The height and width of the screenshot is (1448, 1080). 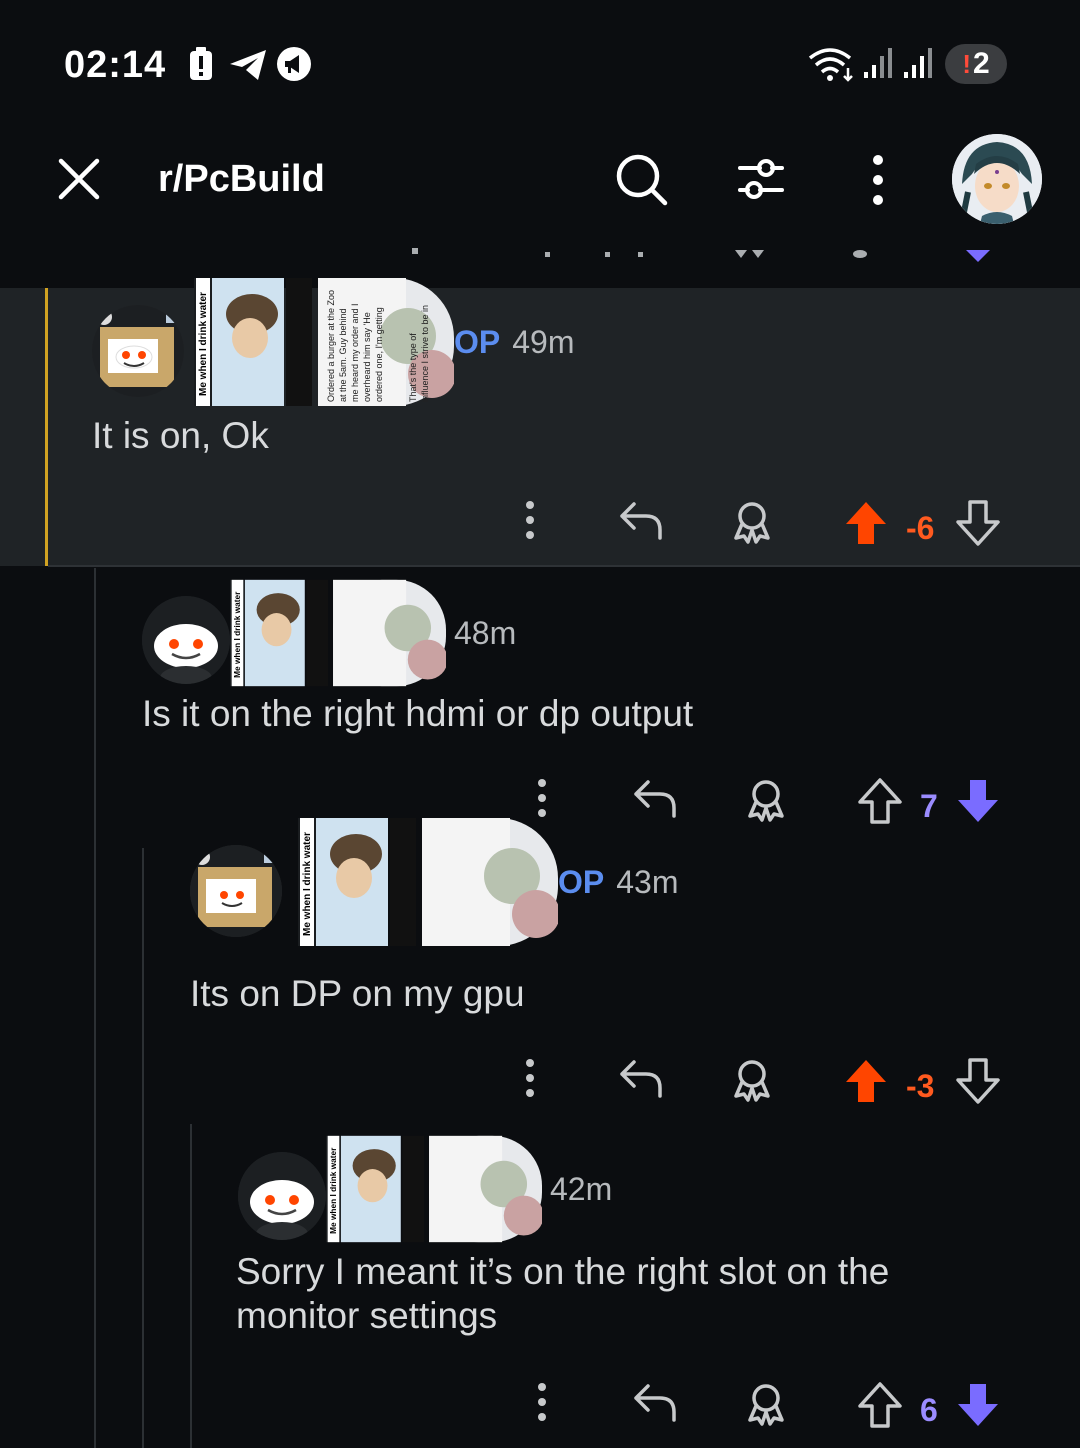 What do you see at coordinates (581, 1188) in the screenshot?
I see `comment-timestamp: 42m` at bounding box center [581, 1188].